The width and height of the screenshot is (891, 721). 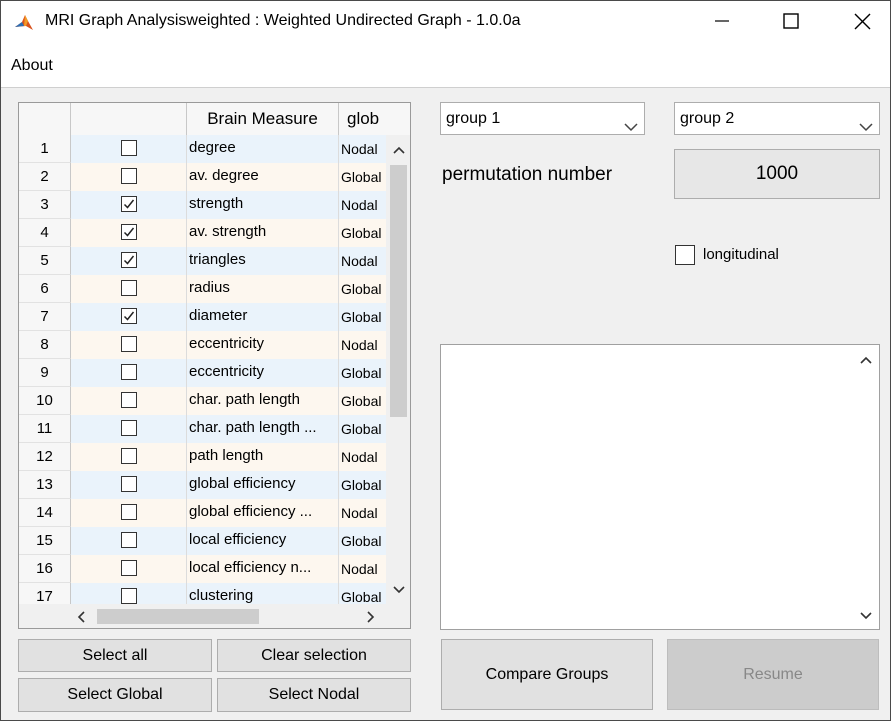 What do you see at coordinates (685, 255) in the screenshot?
I see `longitudinal-checkbox` at bounding box center [685, 255].